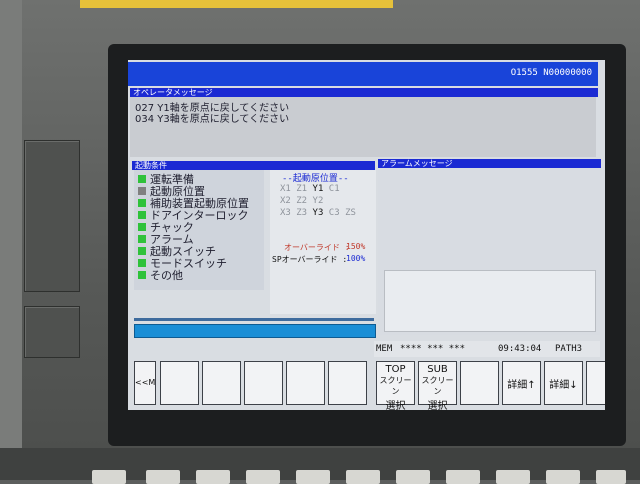 The height and width of the screenshot is (484, 640). I want to click on softkey-bar: <<M TOP スクリーン 選択 SUB スクリーン 選択 詳細↑ 詳細↓, so click(369, 385).